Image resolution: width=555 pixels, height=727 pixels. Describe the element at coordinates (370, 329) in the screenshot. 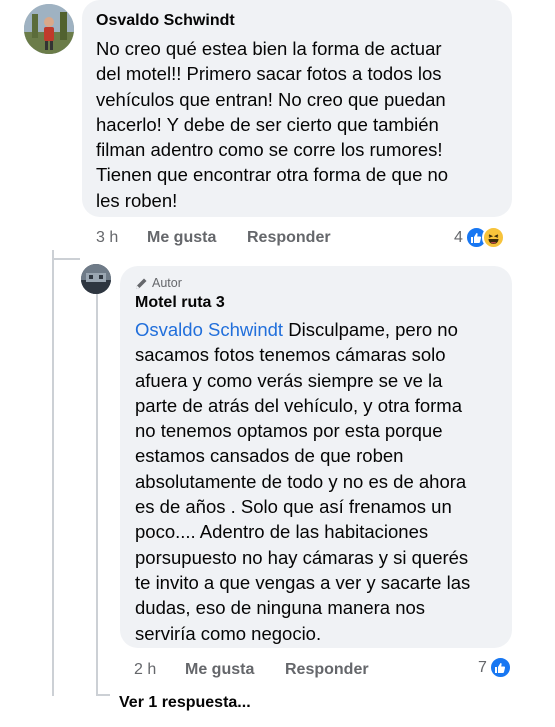

I see `reply-line-rest: Disculpame, pero no` at that location.